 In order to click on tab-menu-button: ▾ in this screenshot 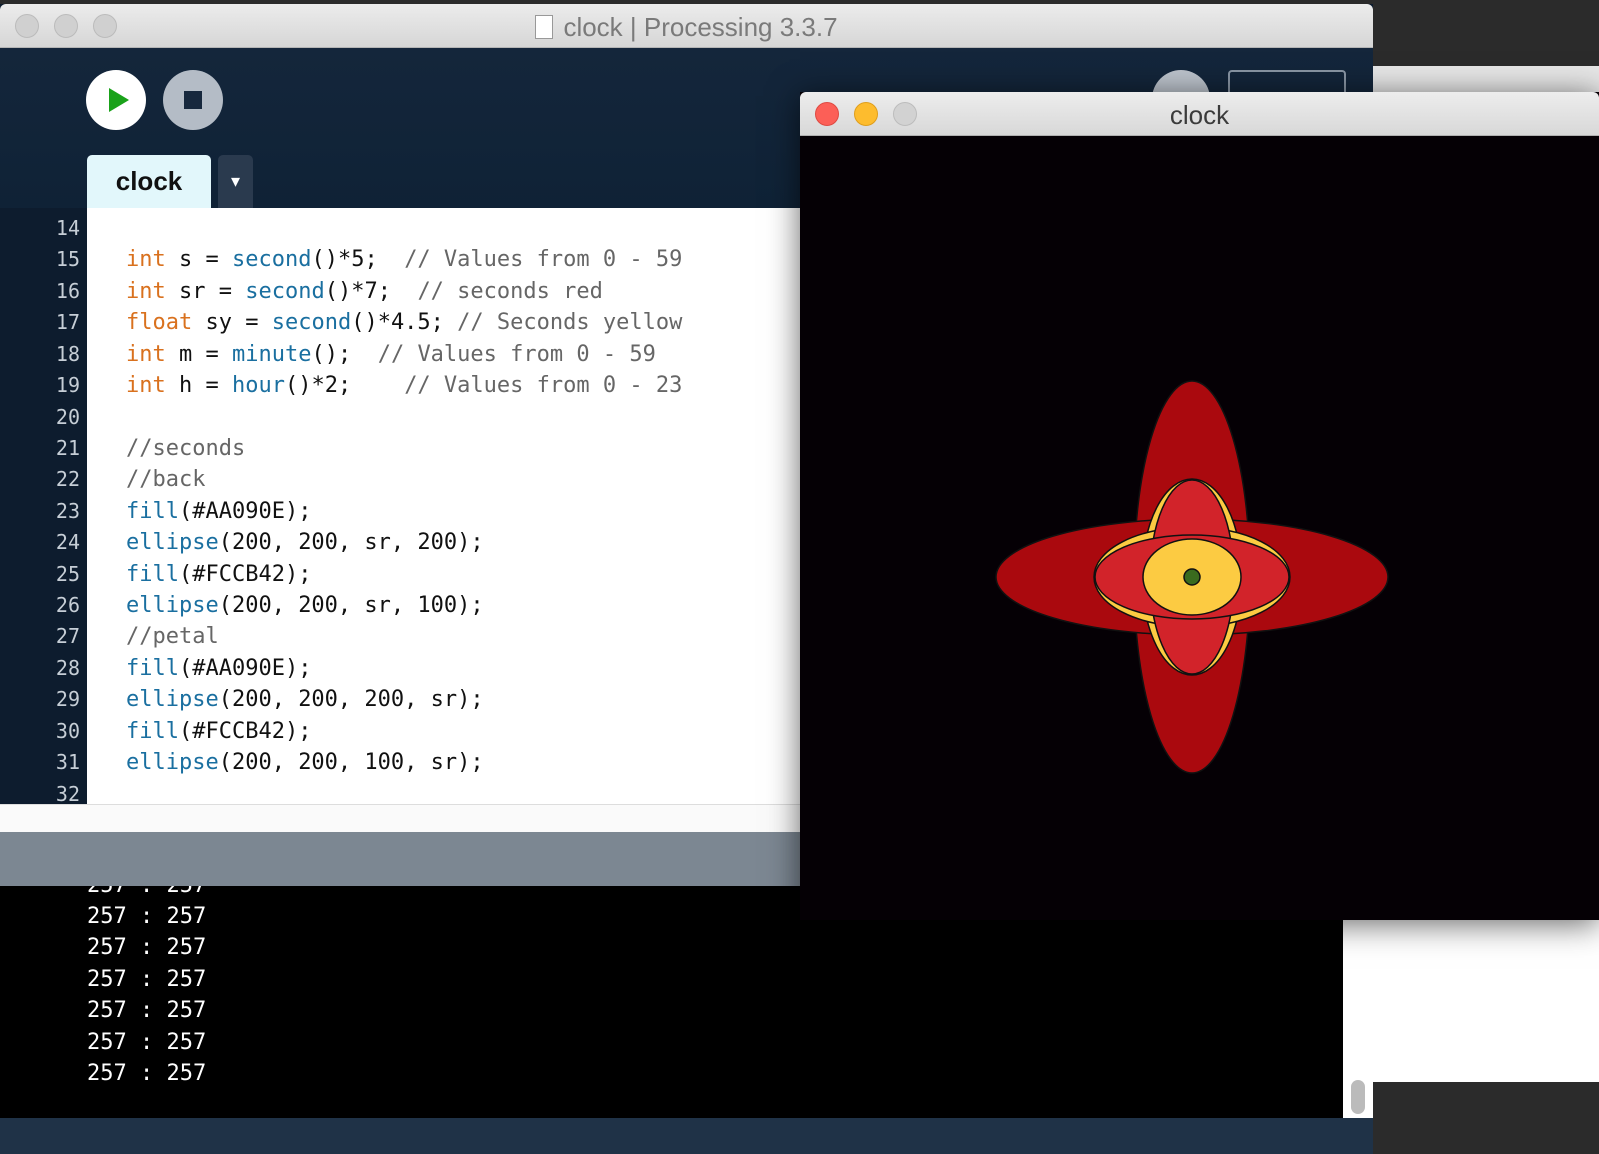, I will do `click(235, 181)`.